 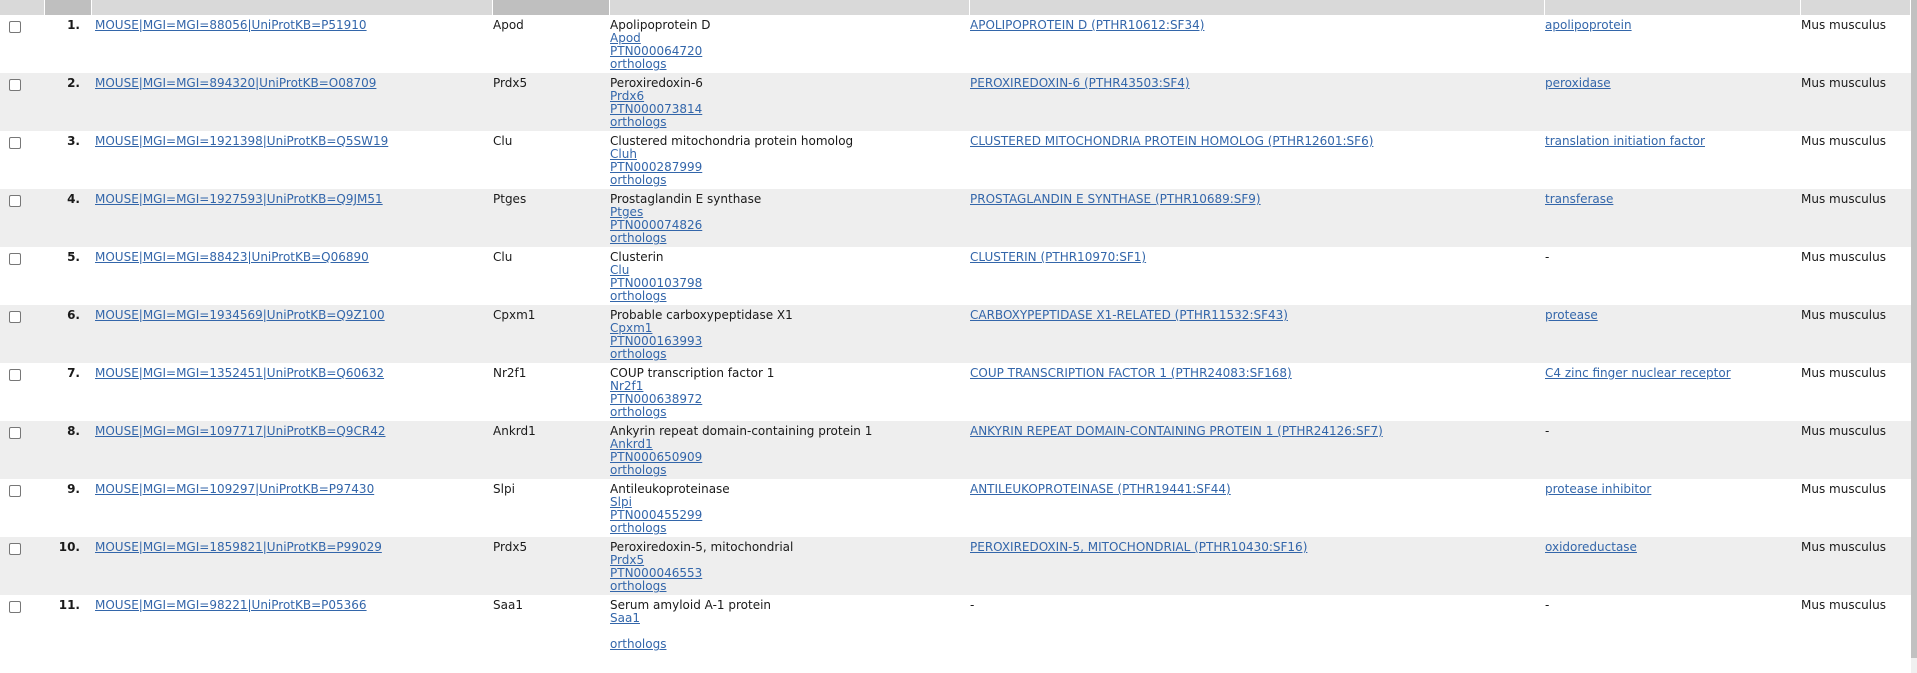 I want to click on gene-name: Clustered mitochondria protein homolog, so click(x=732, y=141).